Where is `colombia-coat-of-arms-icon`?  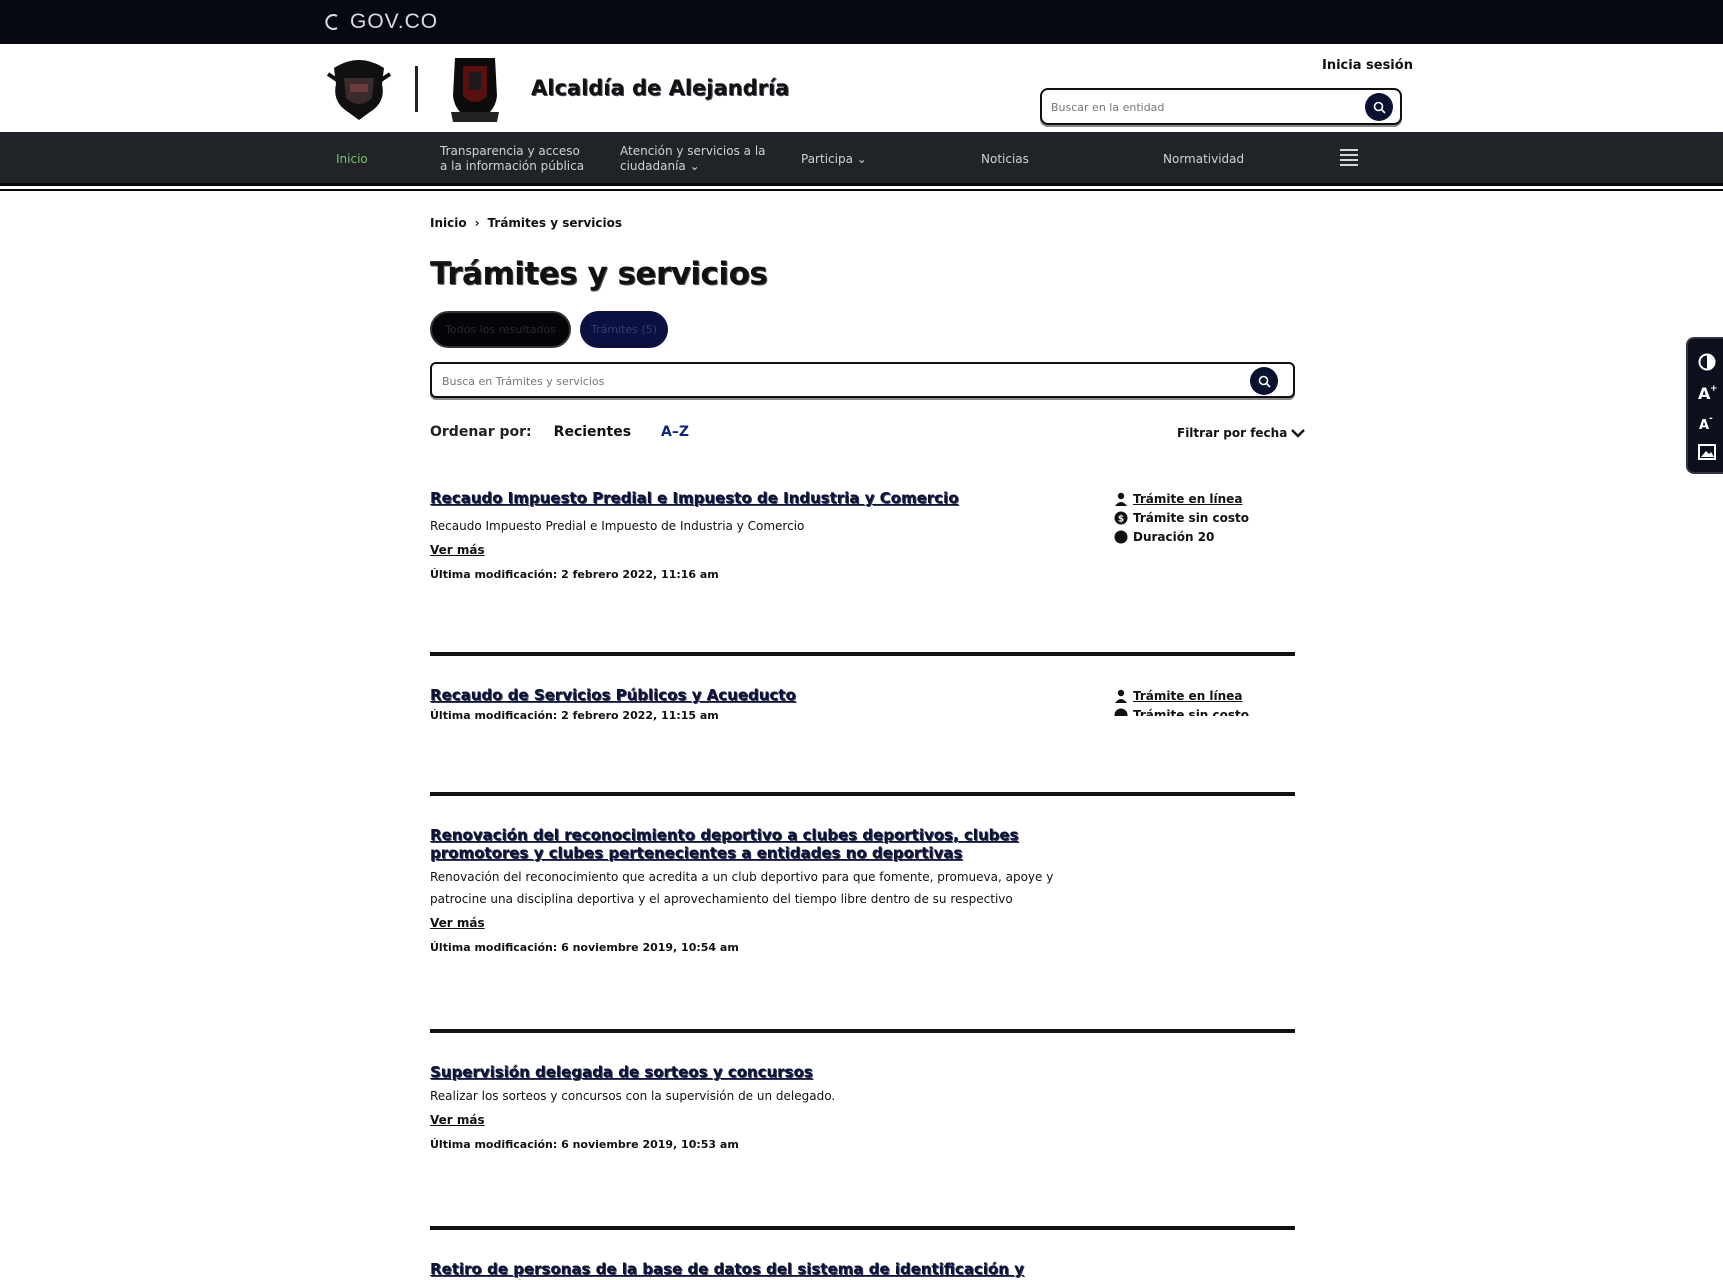
colombia-coat-of-arms-icon is located at coordinates (359, 89).